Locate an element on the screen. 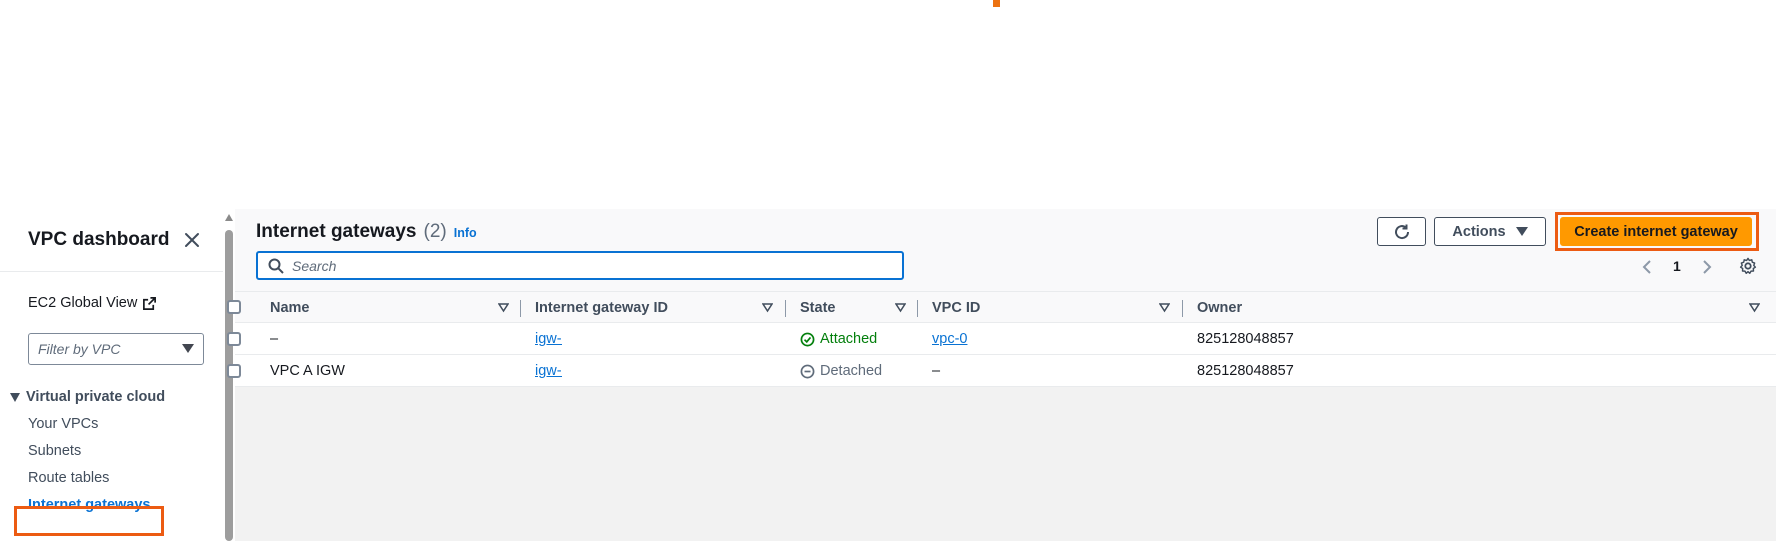  chevron-left-icon is located at coordinates (1647, 267).